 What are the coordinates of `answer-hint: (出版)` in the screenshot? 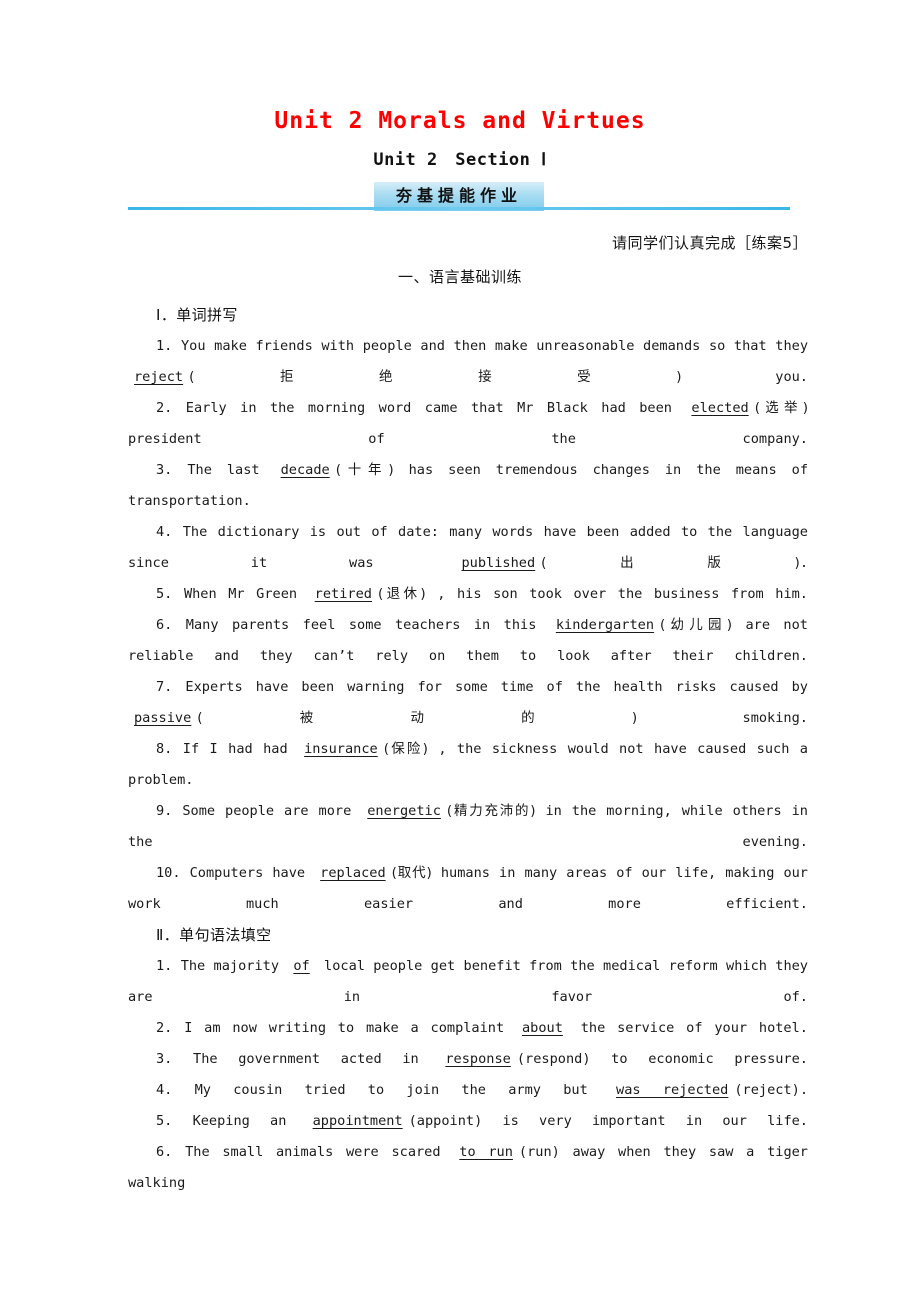 It's located at (670, 563).